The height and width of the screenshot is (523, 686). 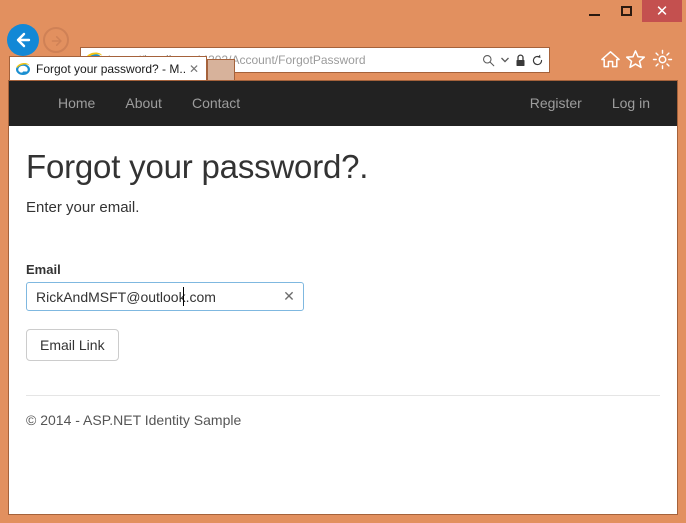 I want to click on email-label: Email, so click(x=43, y=269).